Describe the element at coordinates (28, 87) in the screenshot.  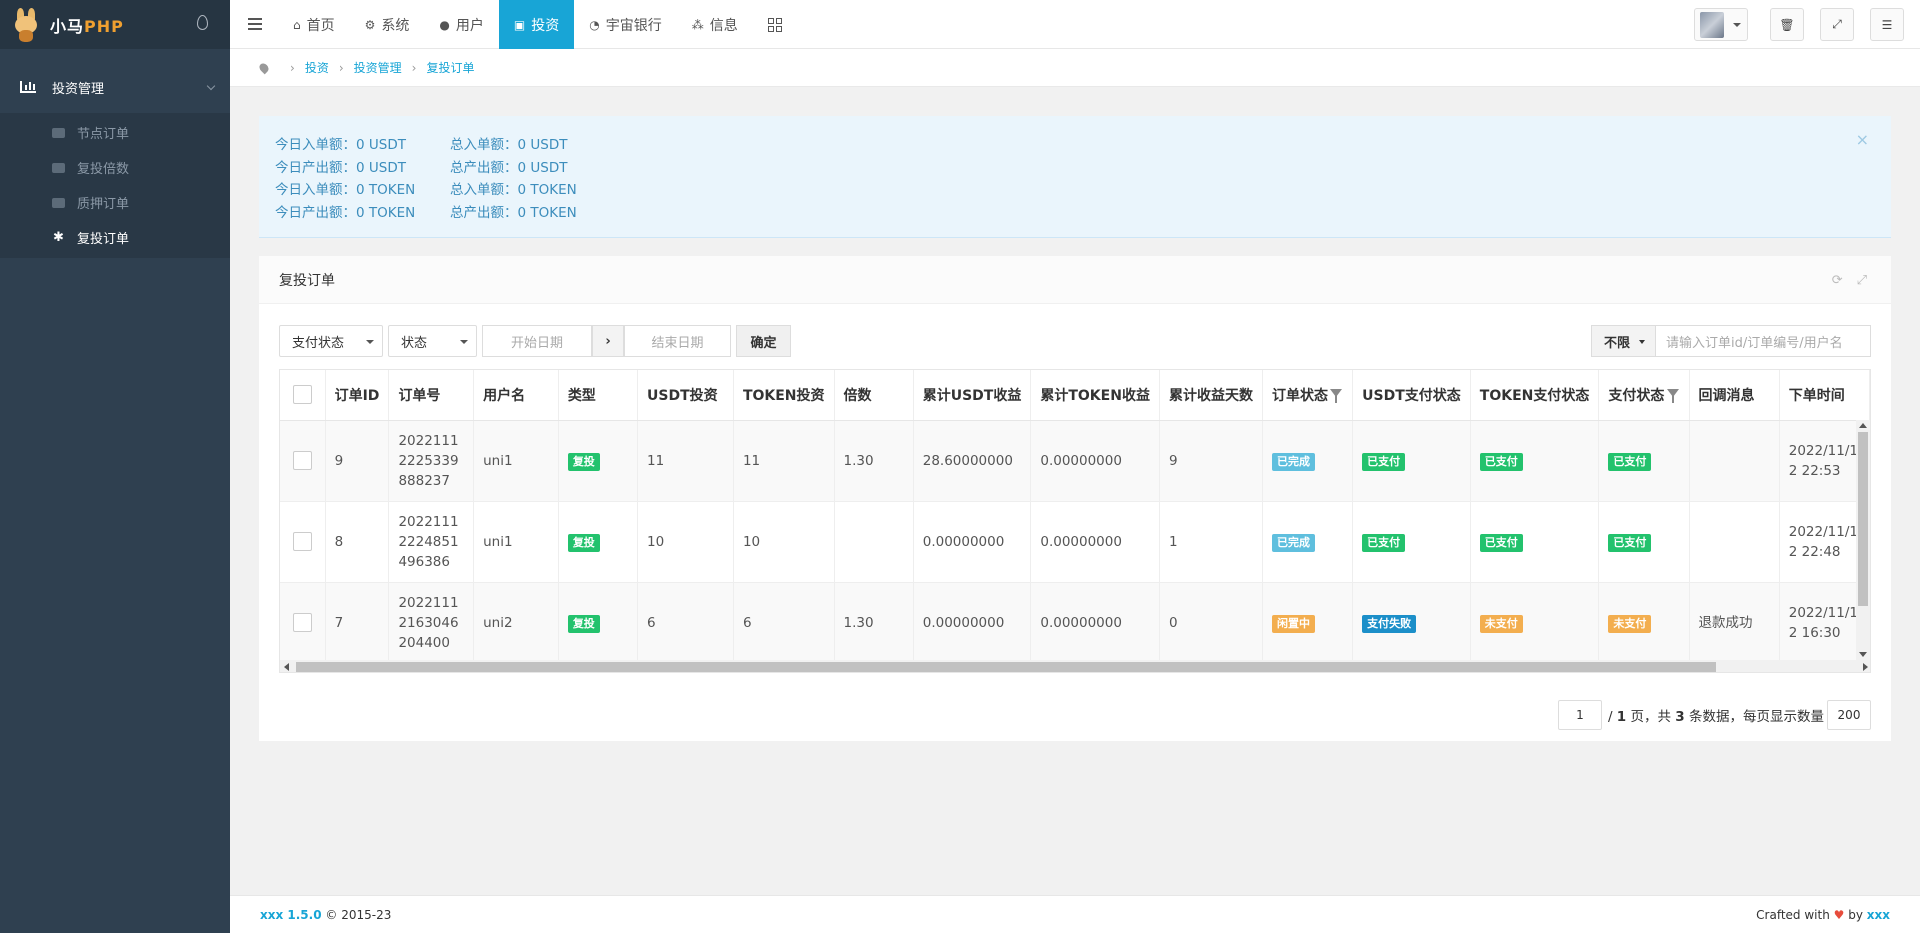
I see `bar-chart-icon` at that location.